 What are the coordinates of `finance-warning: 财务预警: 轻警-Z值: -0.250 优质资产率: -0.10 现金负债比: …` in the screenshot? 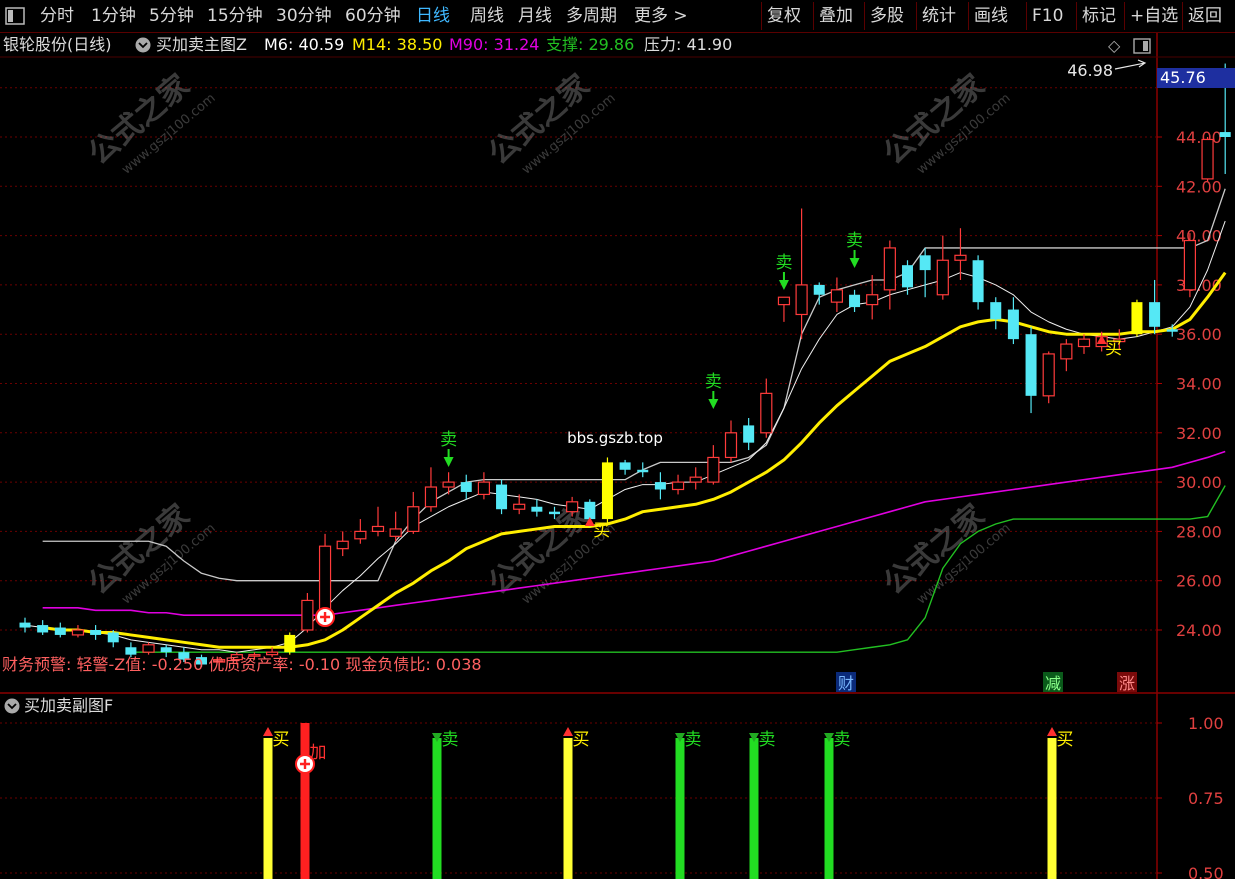 It's located at (242, 664).